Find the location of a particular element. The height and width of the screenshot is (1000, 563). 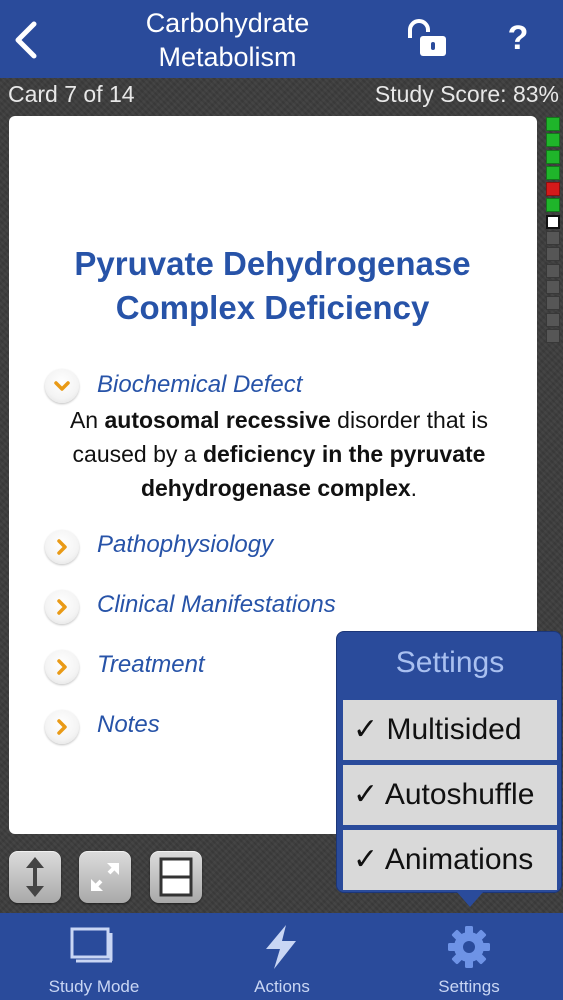

chevron-left-icon is located at coordinates (26, 40).